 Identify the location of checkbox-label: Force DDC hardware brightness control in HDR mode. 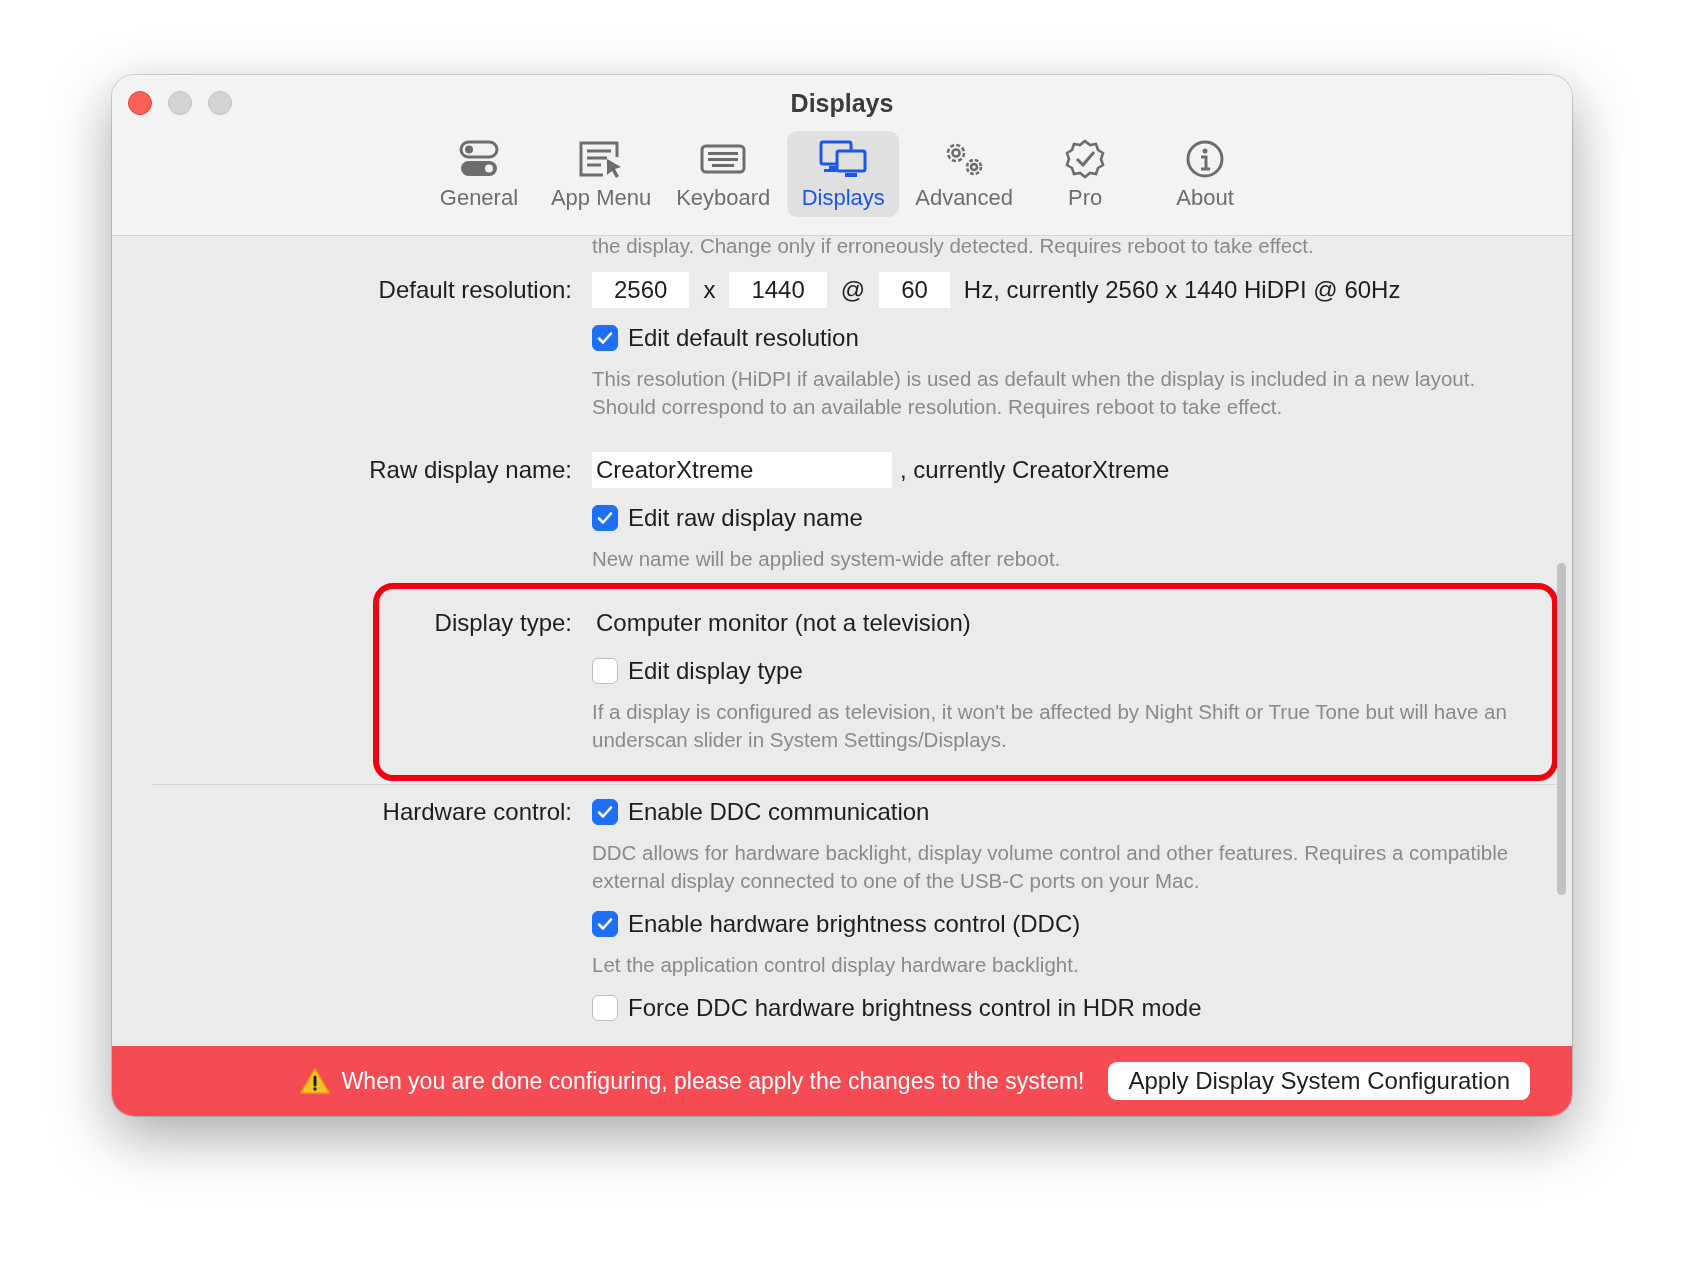
(915, 1008).